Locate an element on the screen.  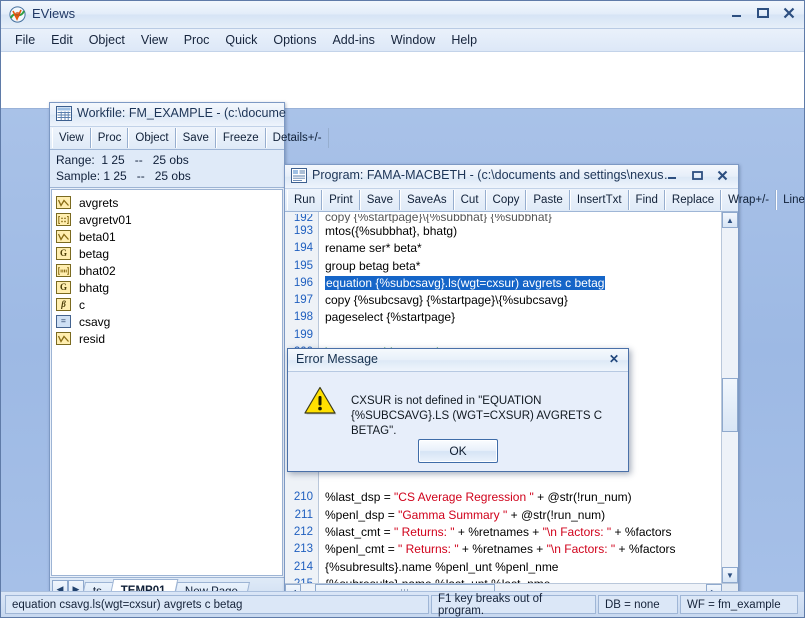
print-button: Print is located at coordinates (341, 200).